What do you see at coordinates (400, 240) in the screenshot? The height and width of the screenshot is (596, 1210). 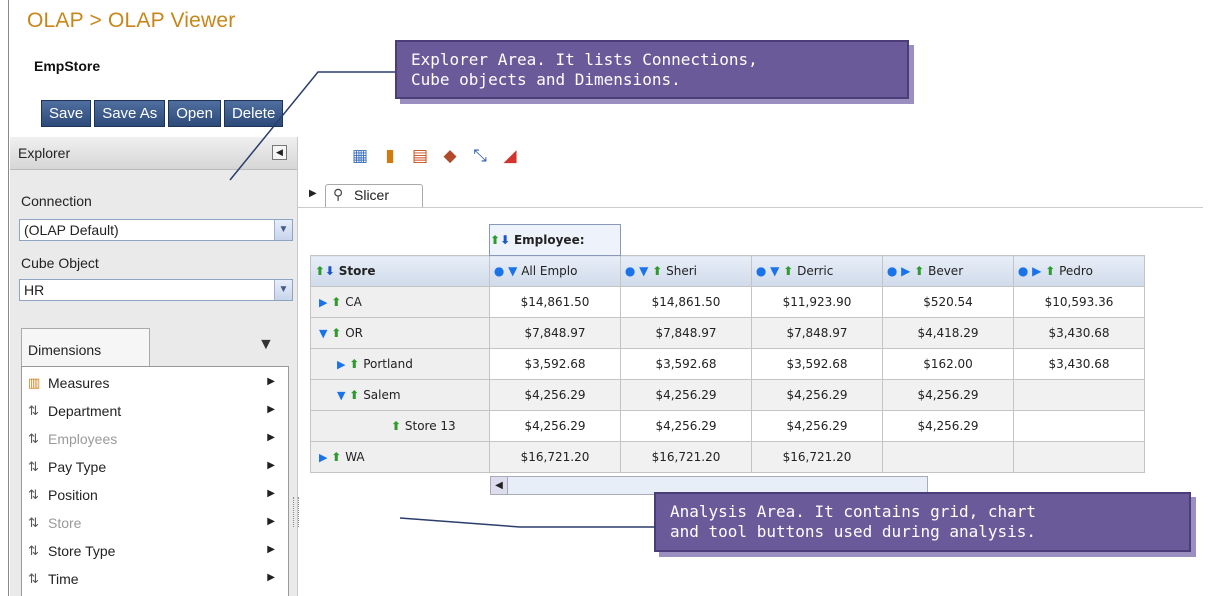 I see `grid-corner` at bounding box center [400, 240].